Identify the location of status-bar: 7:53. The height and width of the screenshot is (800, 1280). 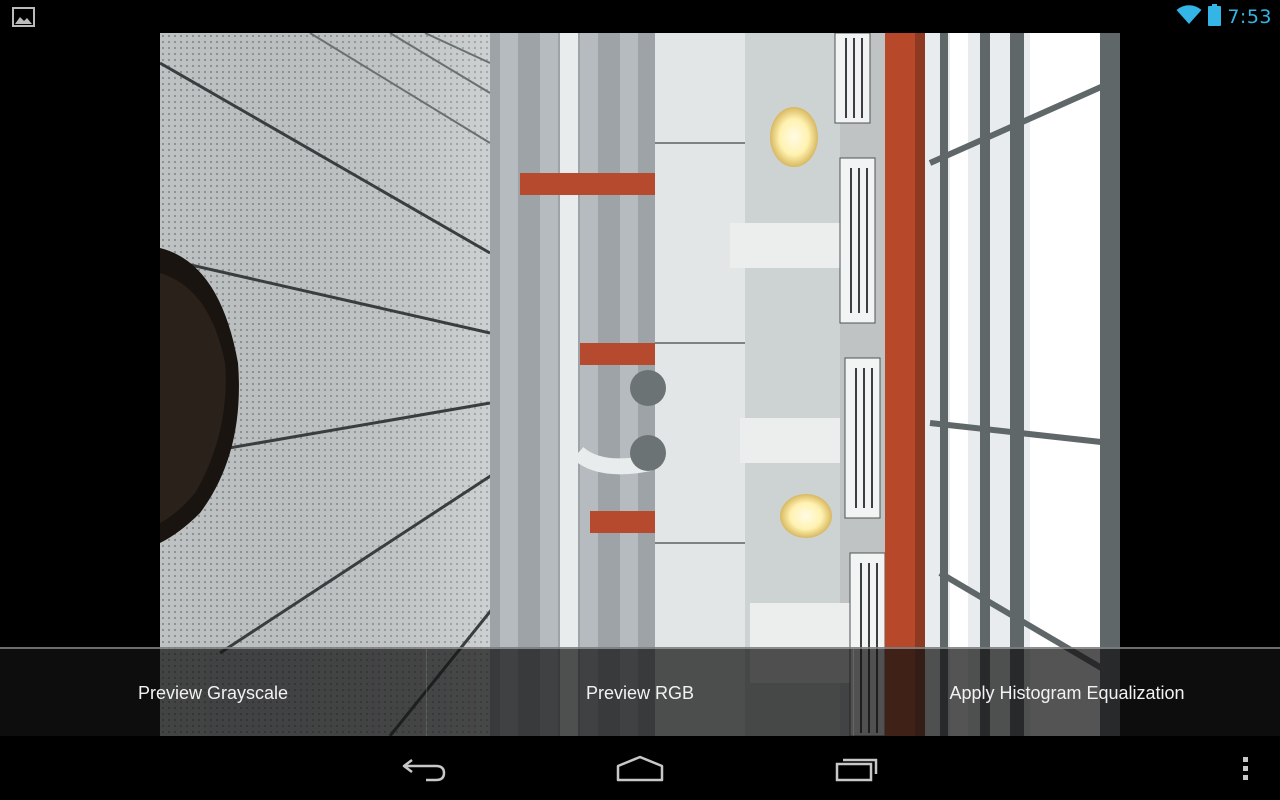
(640, 16).